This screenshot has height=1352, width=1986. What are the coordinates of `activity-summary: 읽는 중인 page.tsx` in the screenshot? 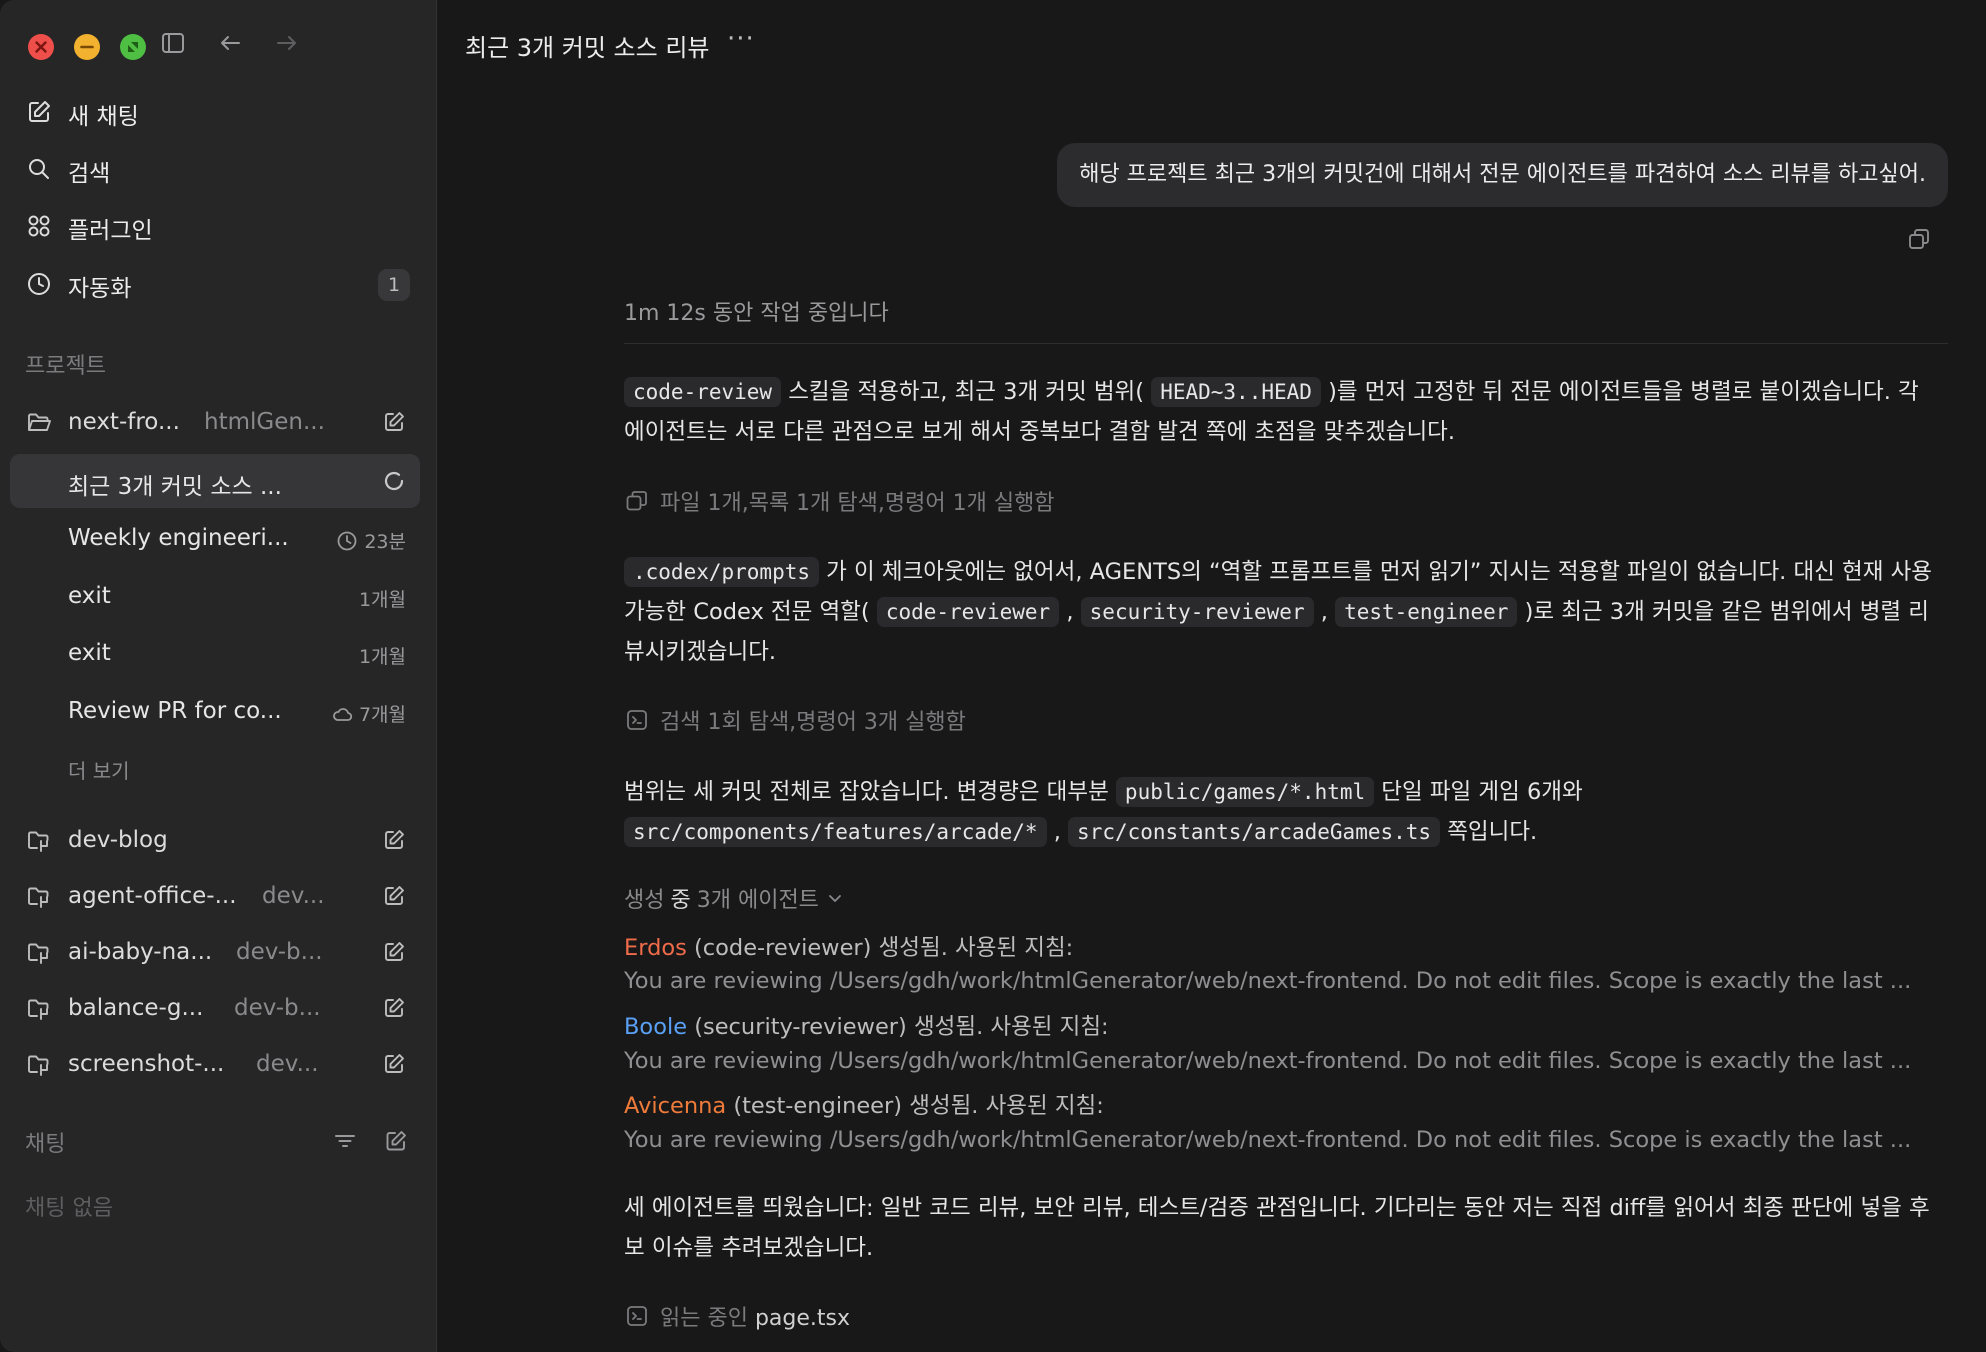 It's located at (737, 1316).